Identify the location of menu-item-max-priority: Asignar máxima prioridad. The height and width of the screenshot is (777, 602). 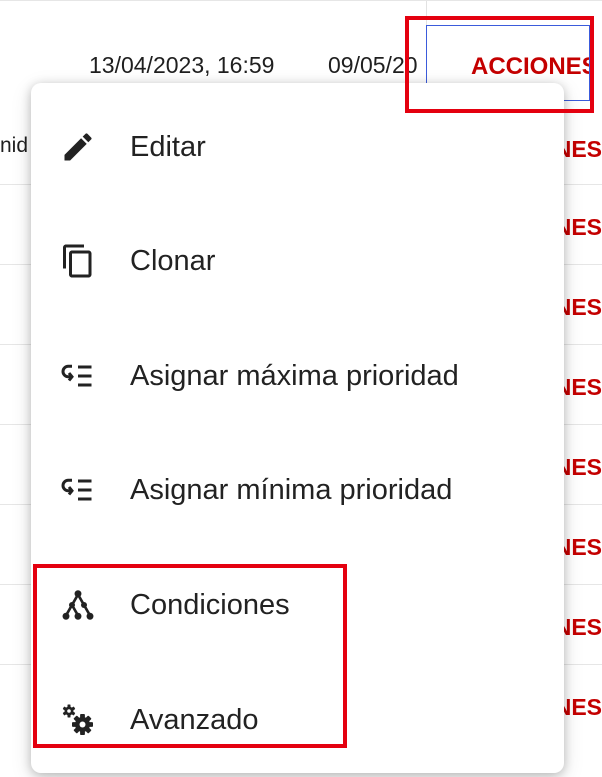
(297, 376).